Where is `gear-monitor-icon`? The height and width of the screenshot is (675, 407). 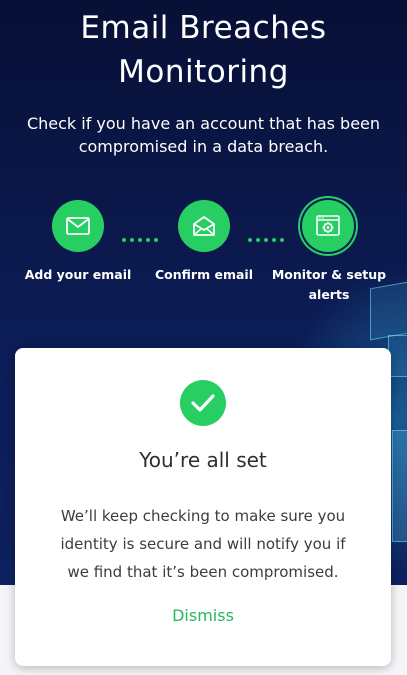 gear-monitor-icon is located at coordinates (328, 225).